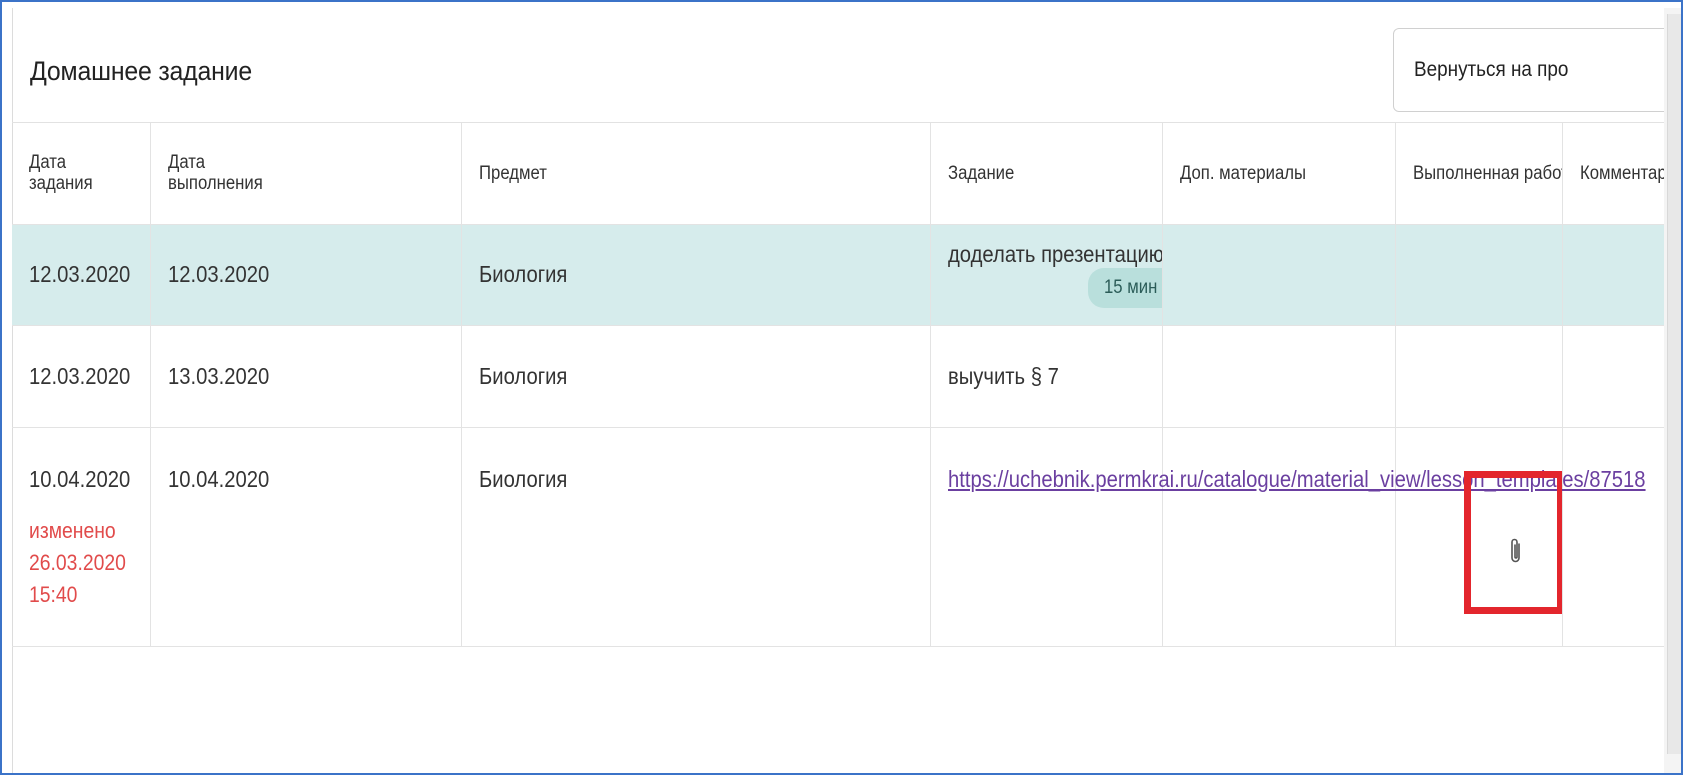 The image size is (1683, 775). What do you see at coordinates (1516, 551) in the screenshot?
I see `paperclip-icon` at bounding box center [1516, 551].